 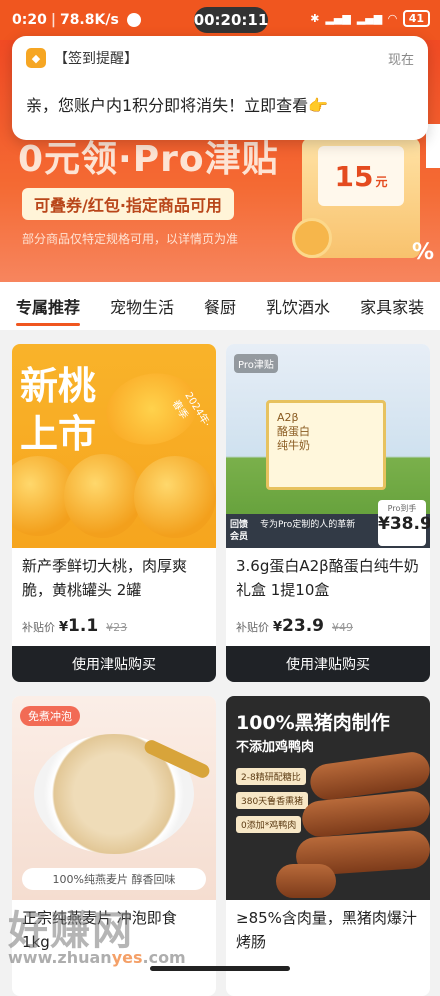 What do you see at coordinates (177, 105) in the screenshot?
I see `notification-body: 亲，您账户内1积分即将消失！立即查看👉` at bounding box center [177, 105].